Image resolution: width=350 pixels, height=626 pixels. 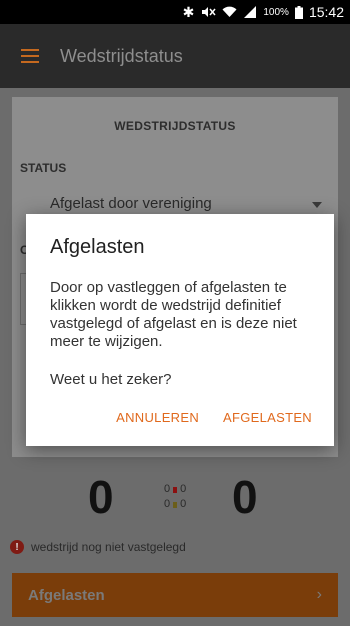 What do you see at coordinates (188, 11) in the screenshot?
I see `bluetooth-icon: ✱` at bounding box center [188, 11].